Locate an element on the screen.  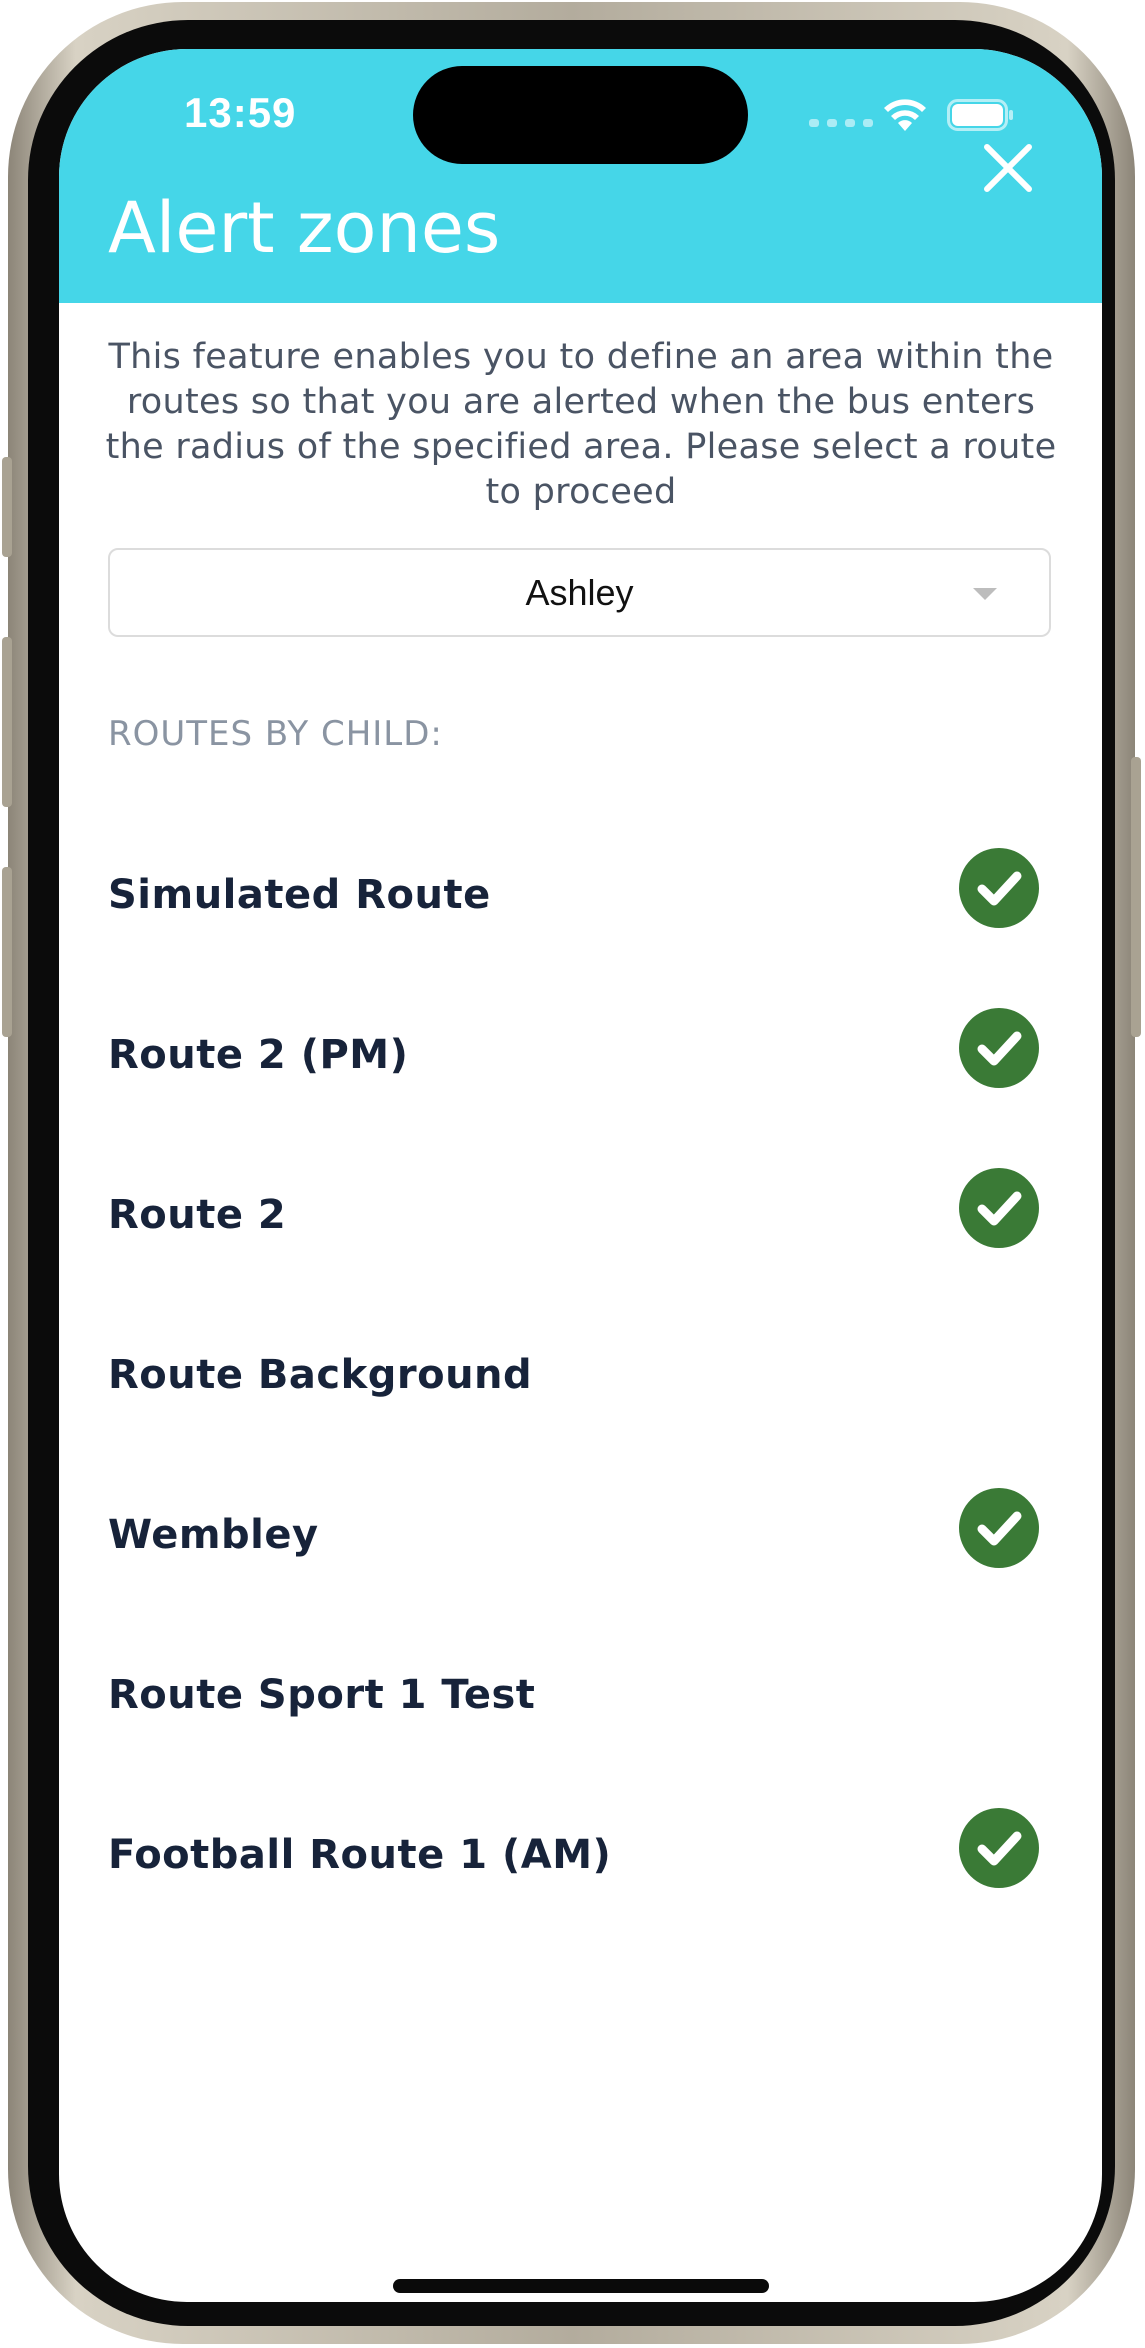
close-button is located at coordinates (1008, 168).